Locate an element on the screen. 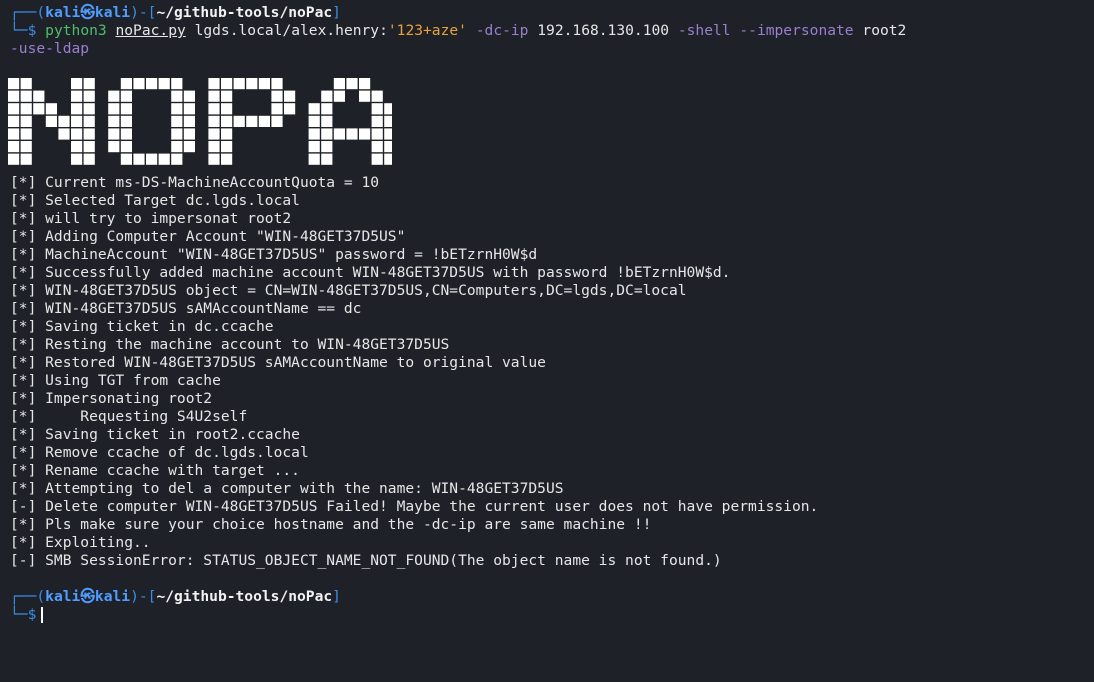 The height and width of the screenshot is (682, 1094). cmd-prog: python3 is located at coordinates (76, 30).